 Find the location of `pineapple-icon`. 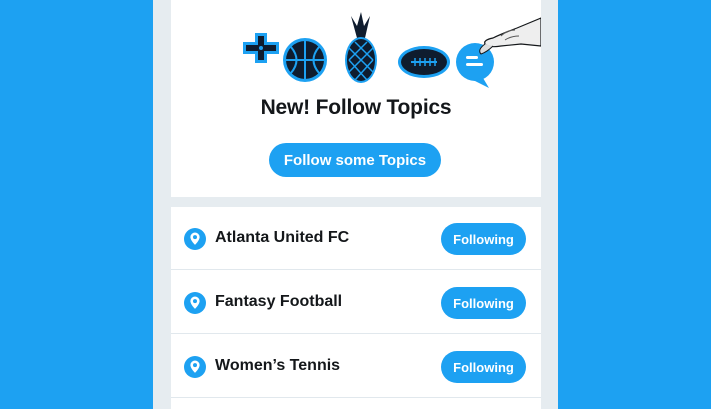

pineapple-icon is located at coordinates (361, 47).